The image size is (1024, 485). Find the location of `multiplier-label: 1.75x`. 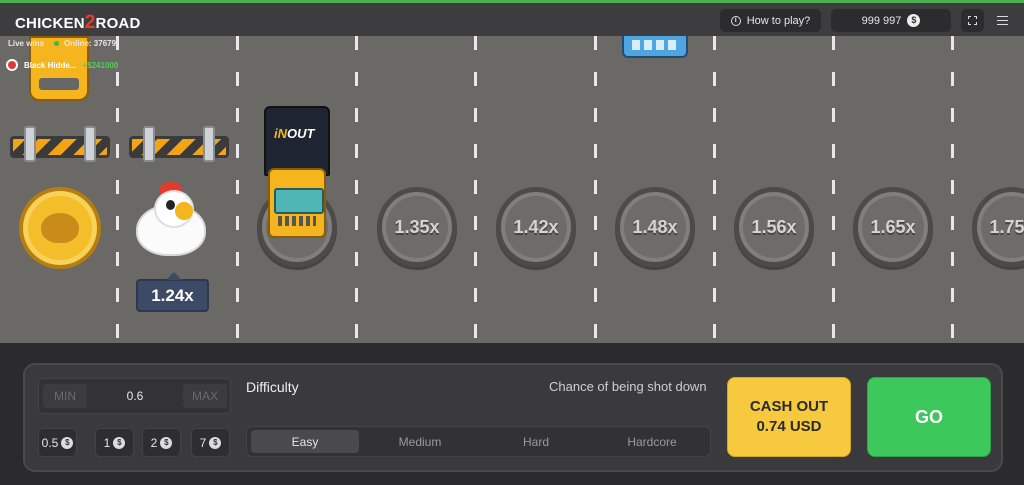

multiplier-label: 1.75x is located at coordinates (1006, 226).